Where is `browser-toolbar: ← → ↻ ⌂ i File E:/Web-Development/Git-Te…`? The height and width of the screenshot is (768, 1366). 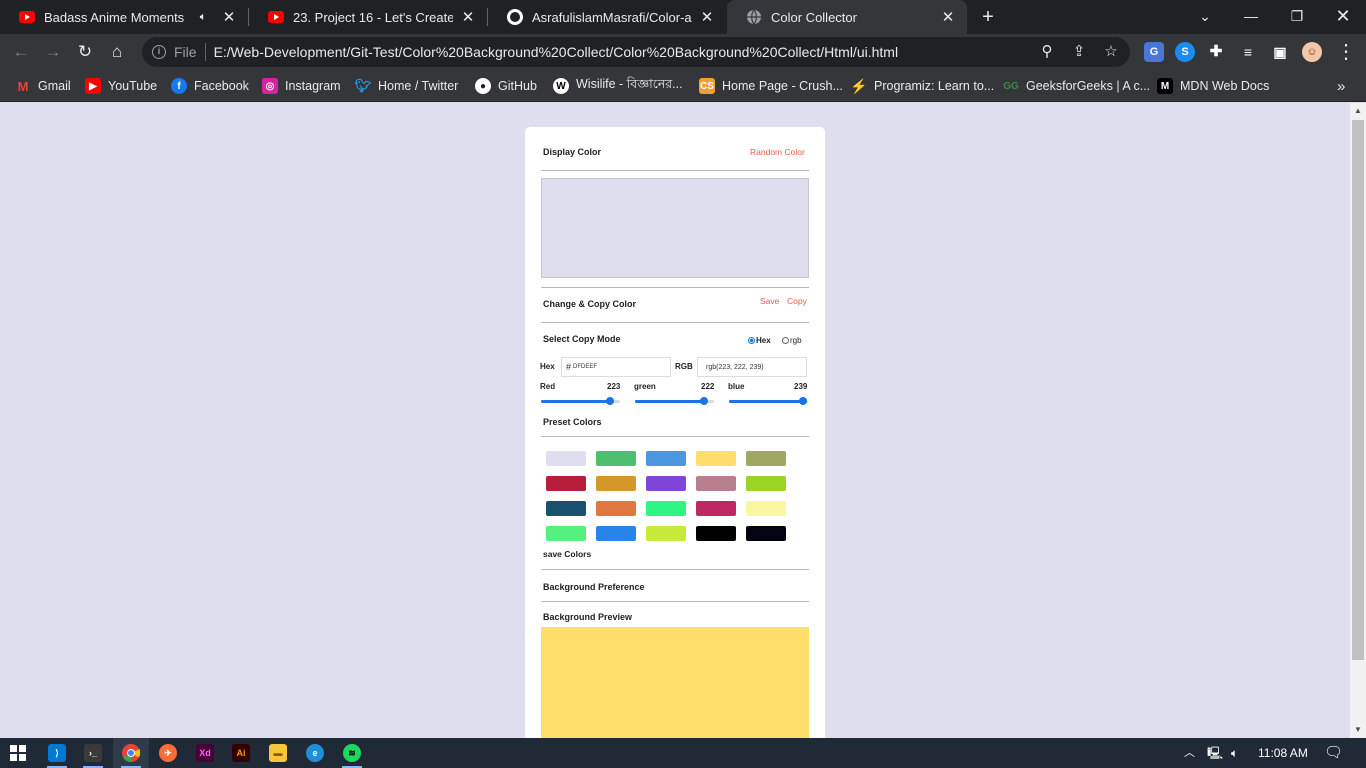 browser-toolbar: ← → ↻ ⌂ i File E:/Web-Development/Git-Te… is located at coordinates (683, 52).